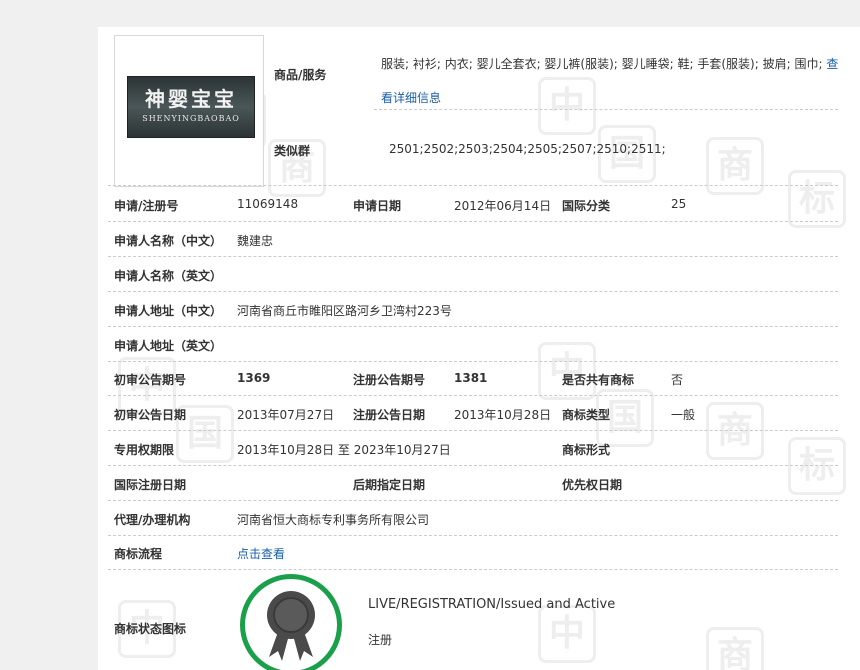 The image size is (860, 670). What do you see at coordinates (389, 380) in the screenshot?
I see `reg-pub-no-label: 注册公告期号` at bounding box center [389, 380].